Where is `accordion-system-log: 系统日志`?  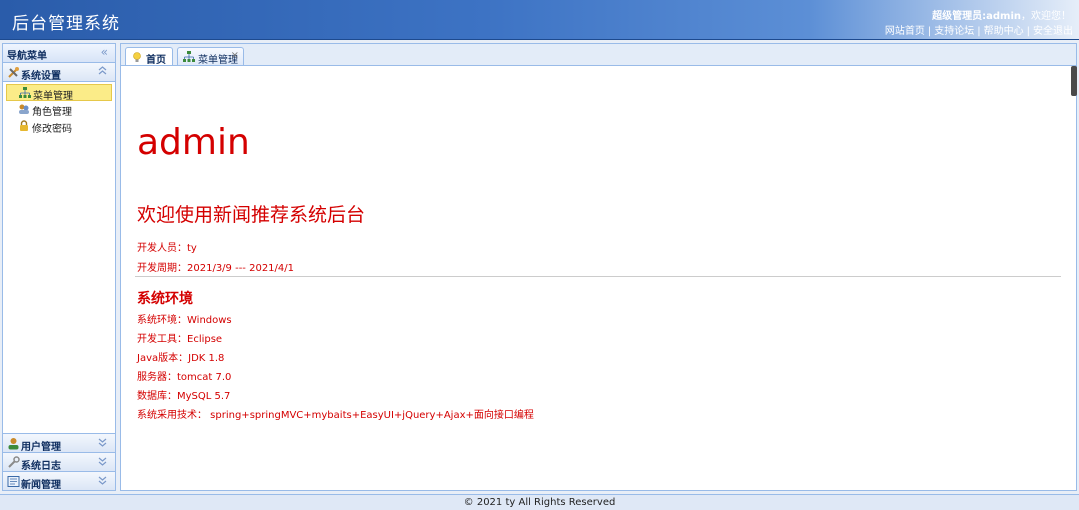 accordion-system-log: 系统日志 is located at coordinates (59, 462).